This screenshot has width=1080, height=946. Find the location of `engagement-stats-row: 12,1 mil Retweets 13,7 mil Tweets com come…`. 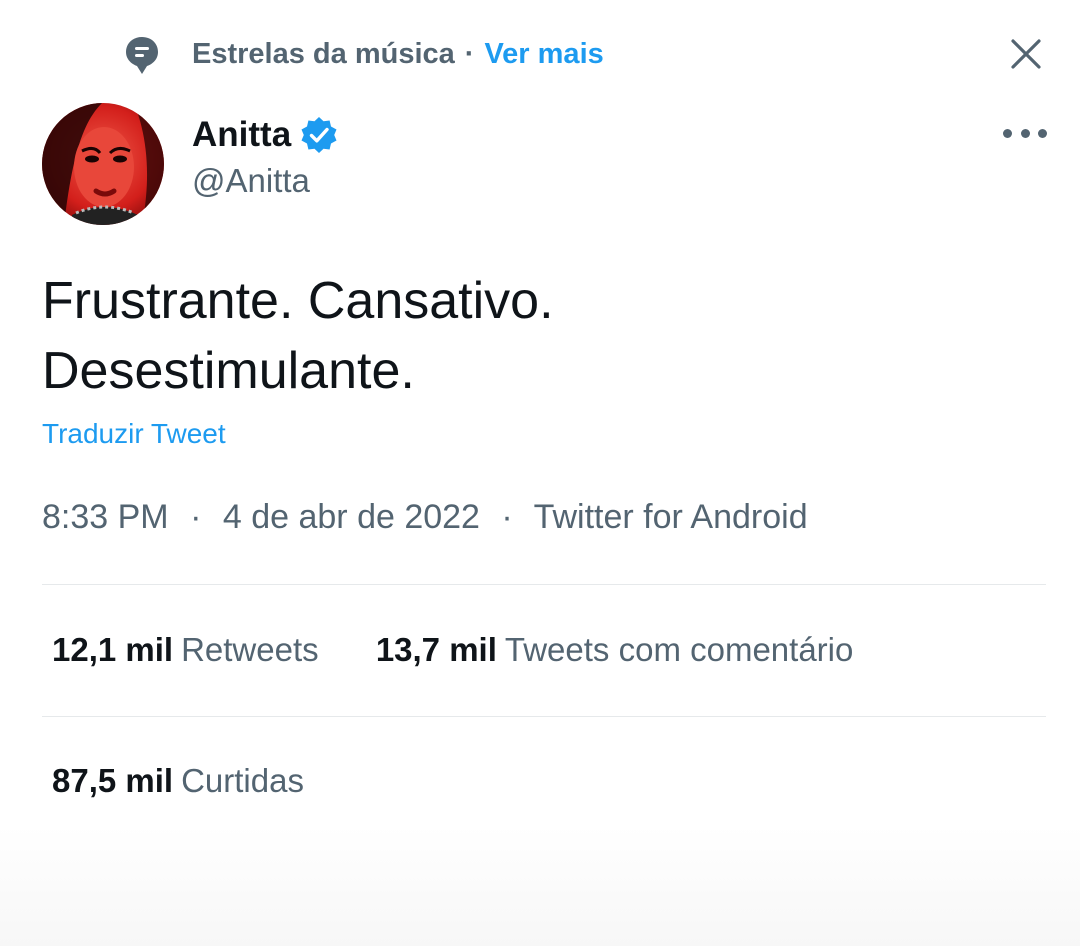

engagement-stats-row: 12,1 mil Retweets 13,7 mil Tweets com come… is located at coordinates (452, 650).